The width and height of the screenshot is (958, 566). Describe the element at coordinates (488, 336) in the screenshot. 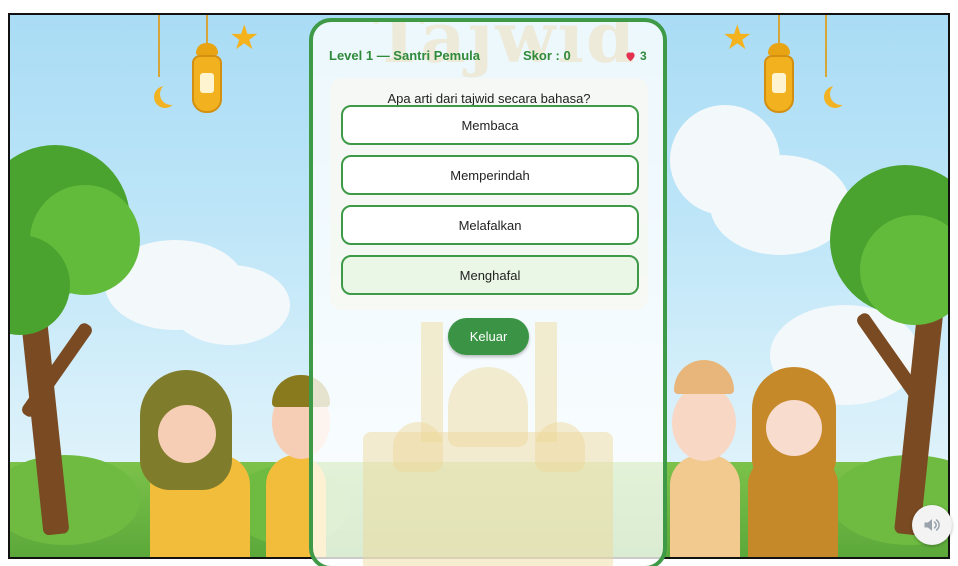

I see `exit-button: Keluar` at that location.